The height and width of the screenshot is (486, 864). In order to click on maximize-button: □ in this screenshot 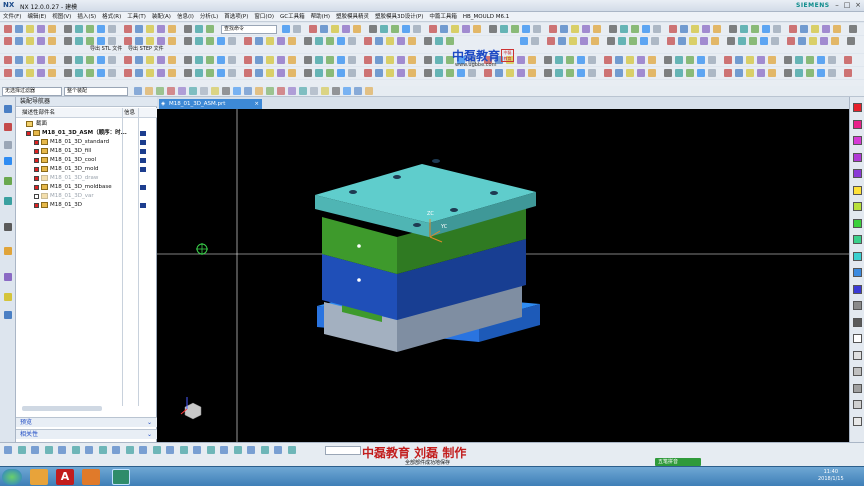, I will do `click(847, 5)`.